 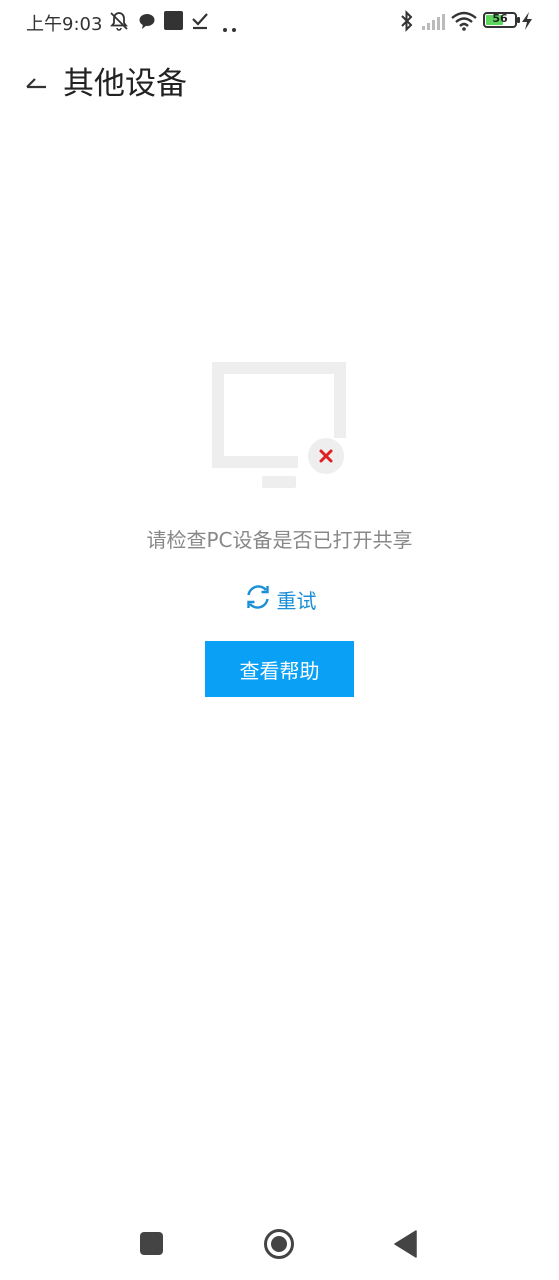 What do you see at coordinates (296, 600) in the screenshot?
I see `retry-label: 重试` at bounding box center [296, 600].